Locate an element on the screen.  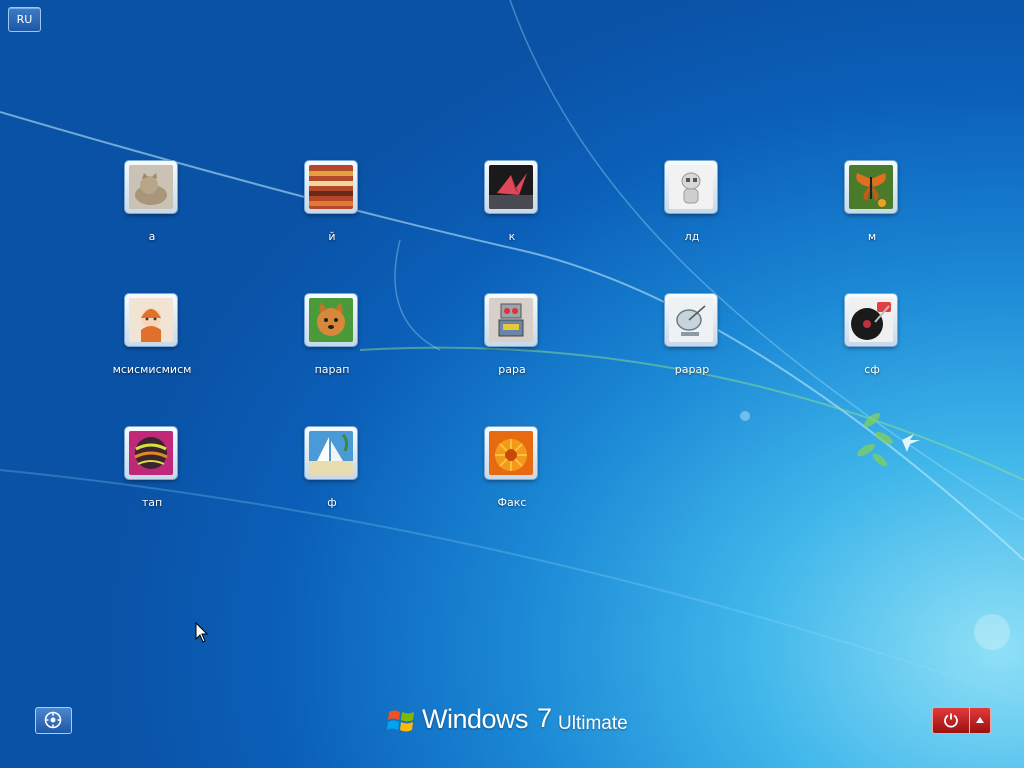
turntable-avatar-icon is located at coordinates (871, 320).